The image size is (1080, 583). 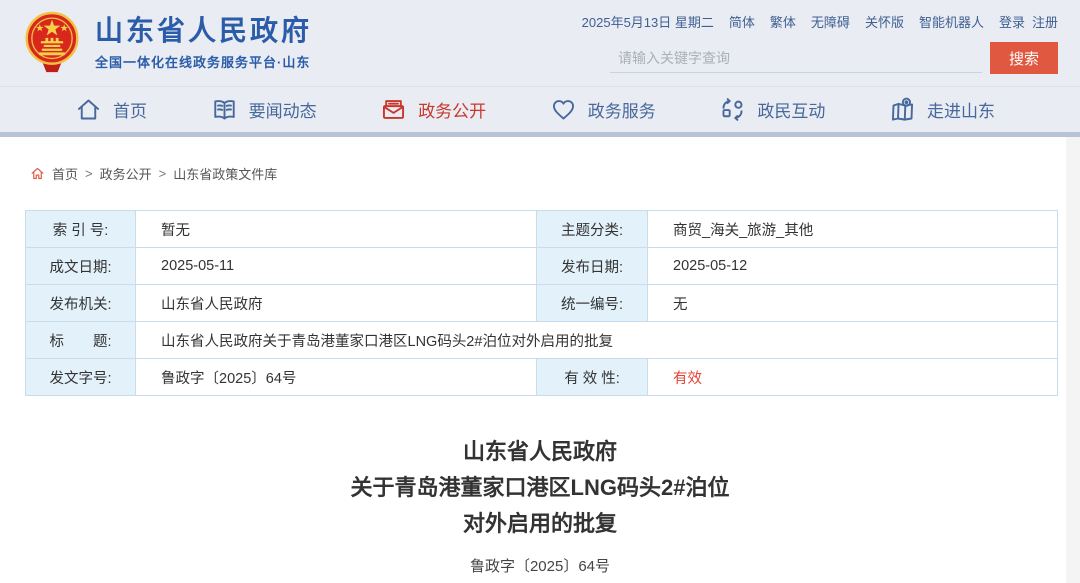 What do you see at coordinates (540, 109) in the screenshot?
I see `main-nav: 首页 要闻动态 政务公开 政务服务 政民互动 走进山东` at bounding box center [540, 109].